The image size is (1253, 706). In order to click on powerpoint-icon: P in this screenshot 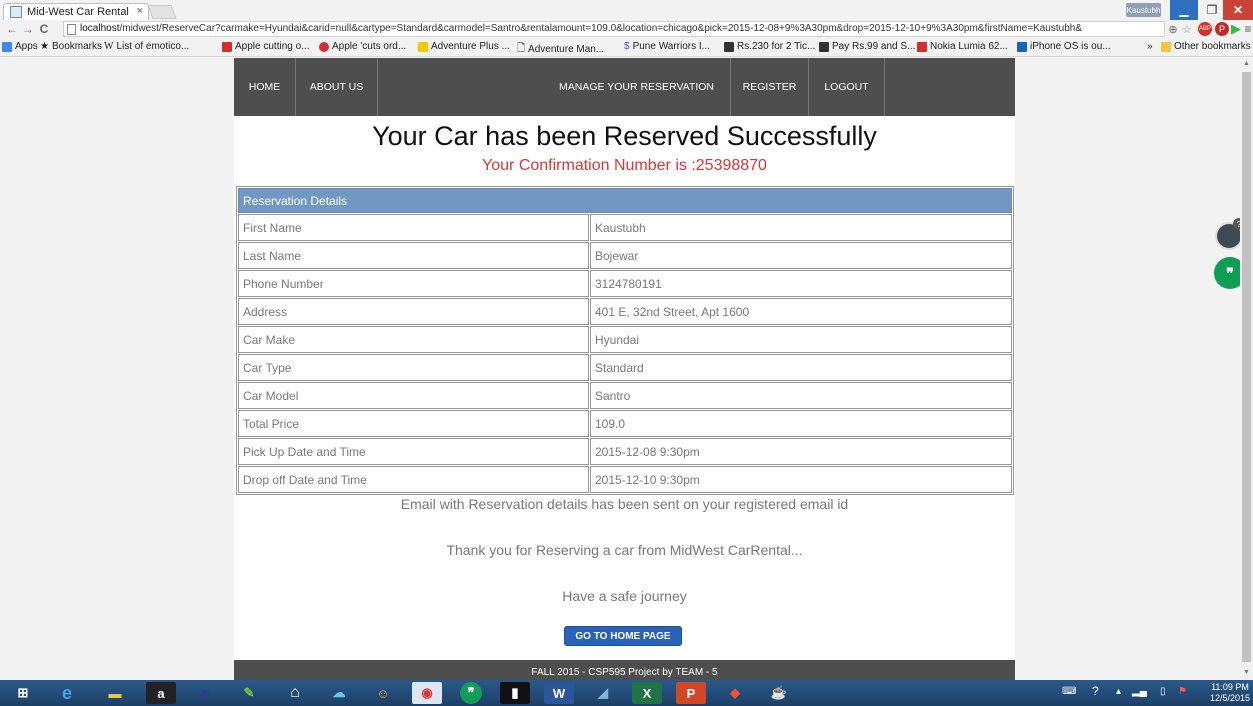, I will do `click(691, 693)`.